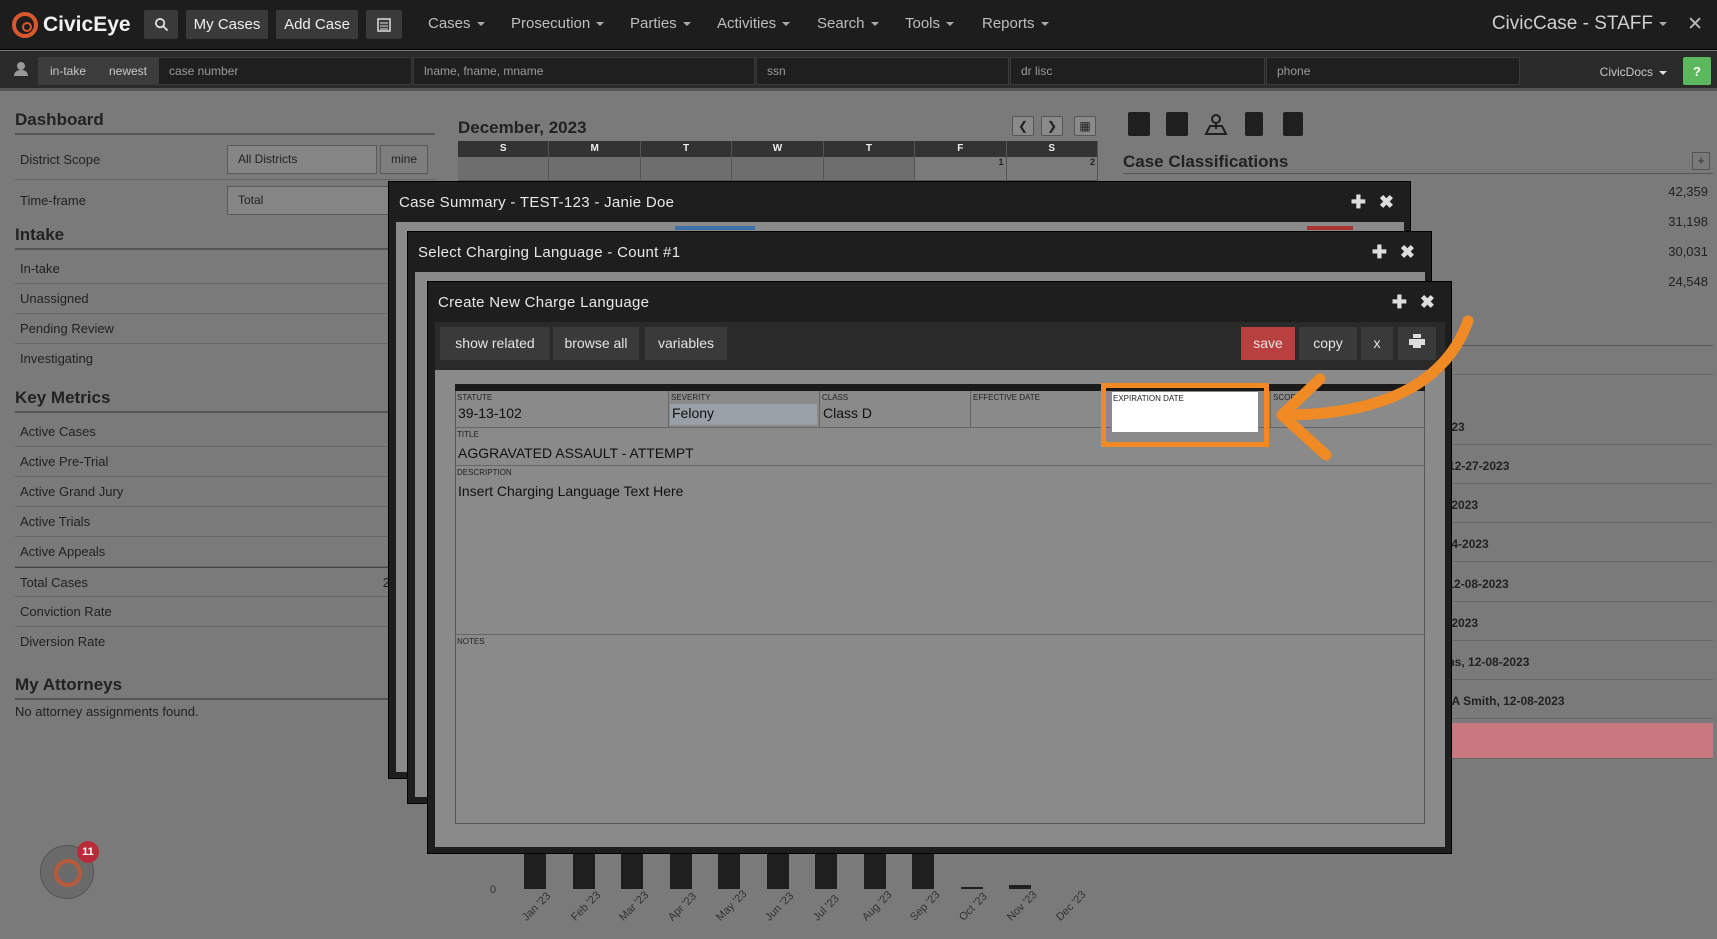 The image size is (1717, 939). I want to click on title-label: Title, so click(468, 434).